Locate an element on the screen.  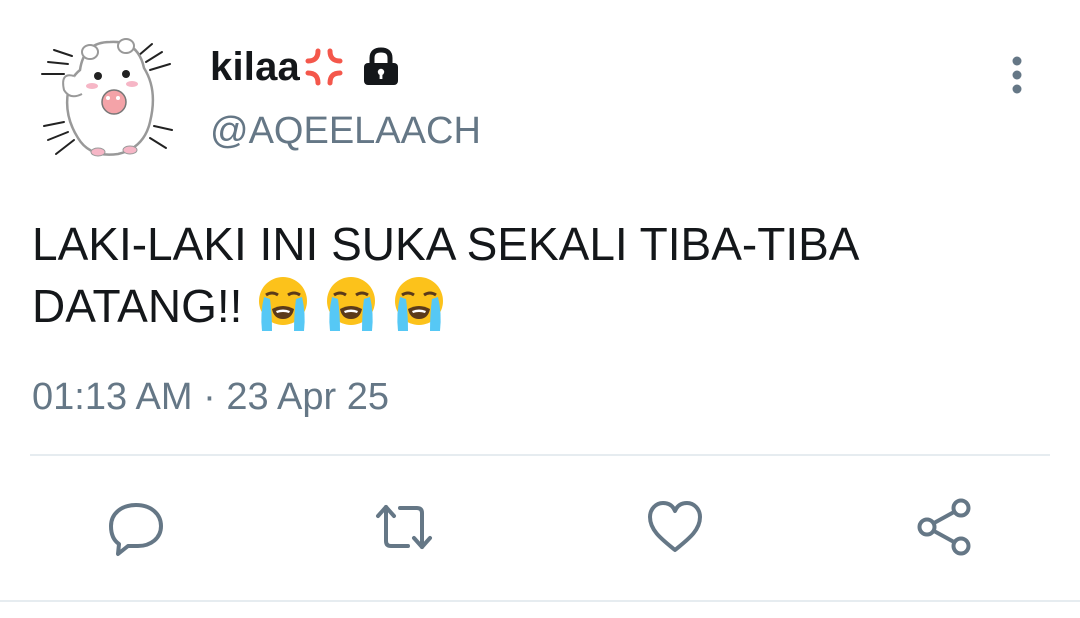
share-icon is located at coordinates (944, 527).